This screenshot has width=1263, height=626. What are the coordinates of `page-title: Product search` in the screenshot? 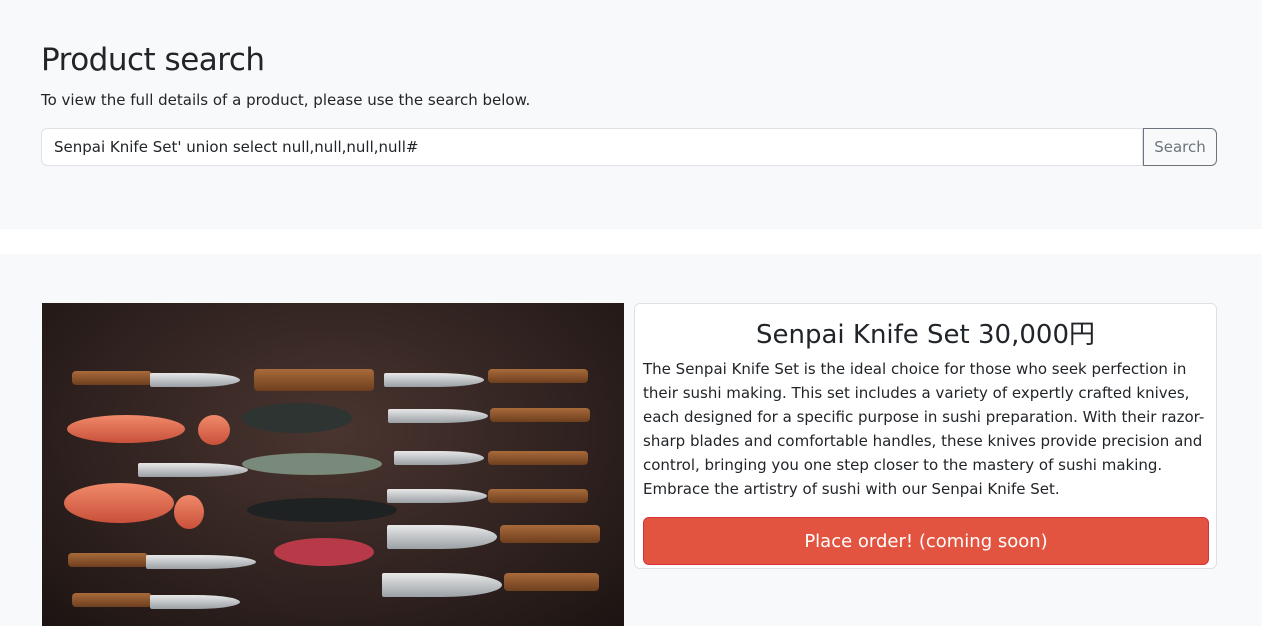 It's located at (153, 60).